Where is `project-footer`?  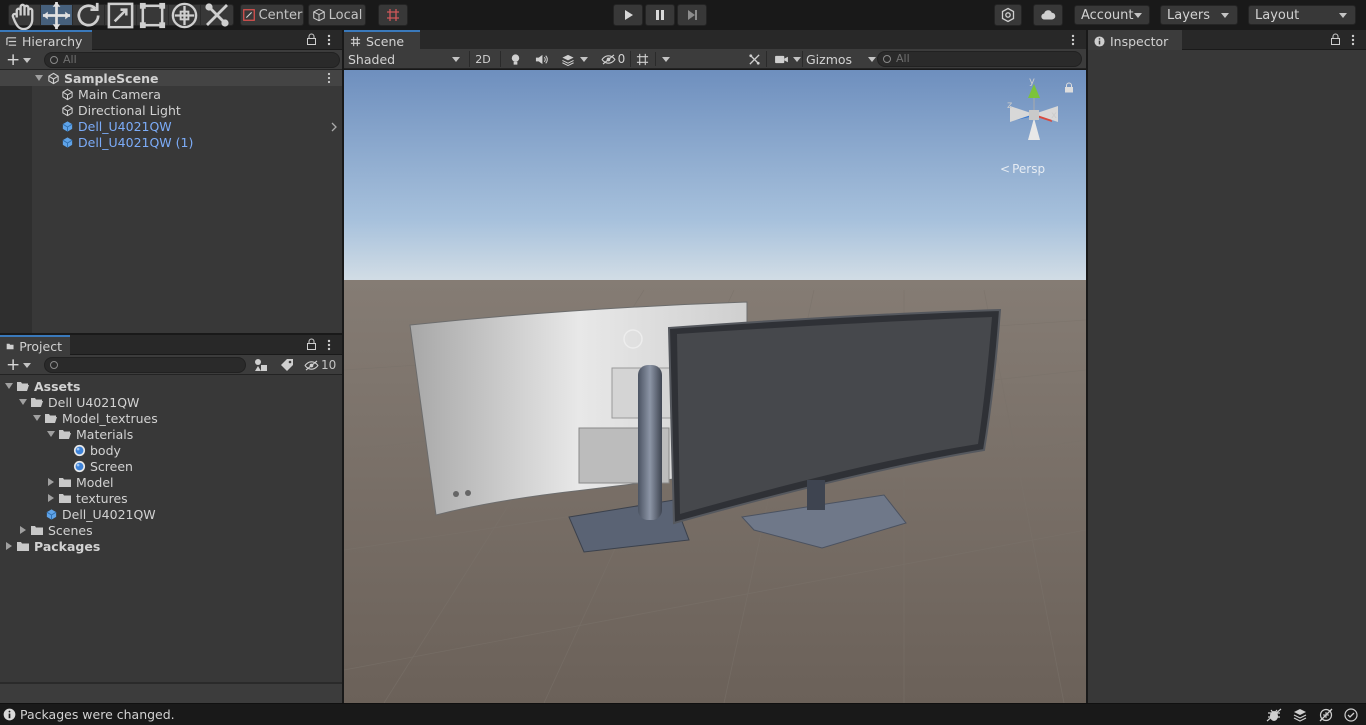 project-footer is located at coordinates (171, 693).